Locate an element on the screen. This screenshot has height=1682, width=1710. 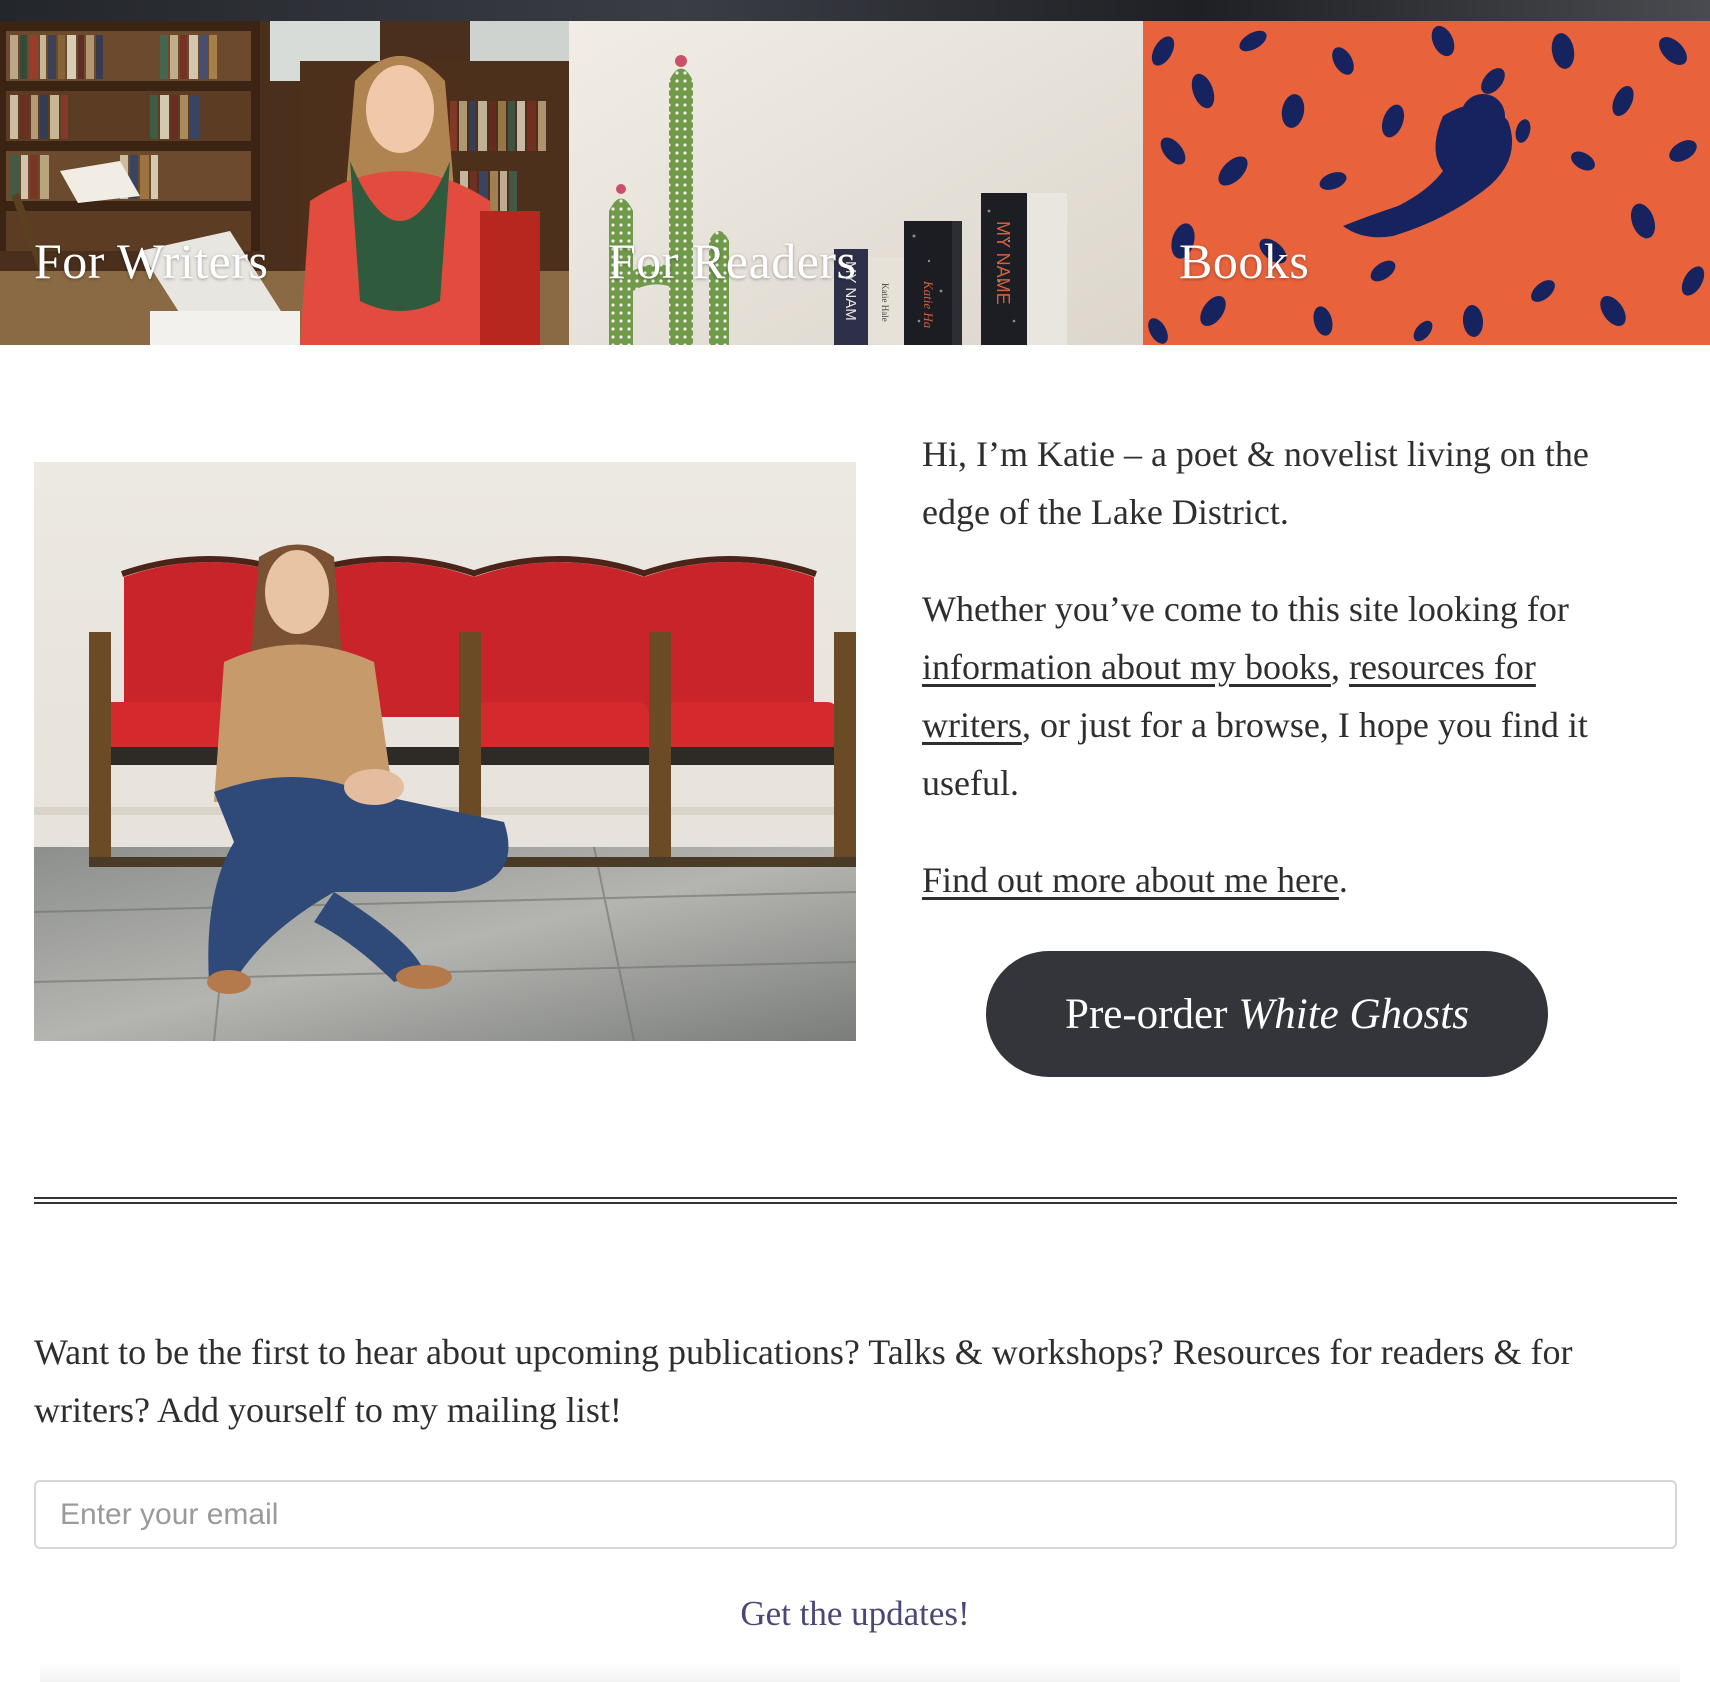
top-banner-strip is located at coordinates (855, 10).